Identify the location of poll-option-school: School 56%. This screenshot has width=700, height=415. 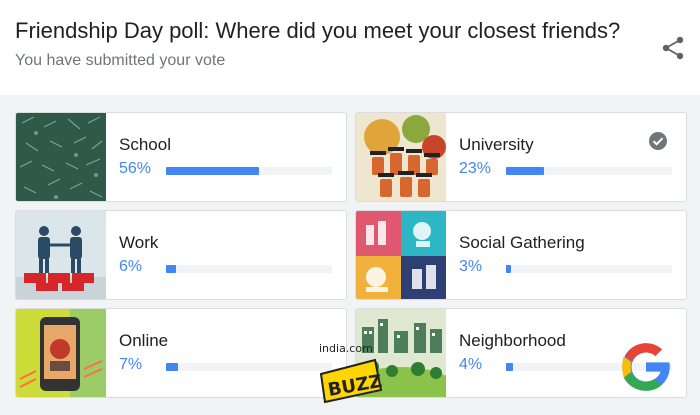
(181, 157).